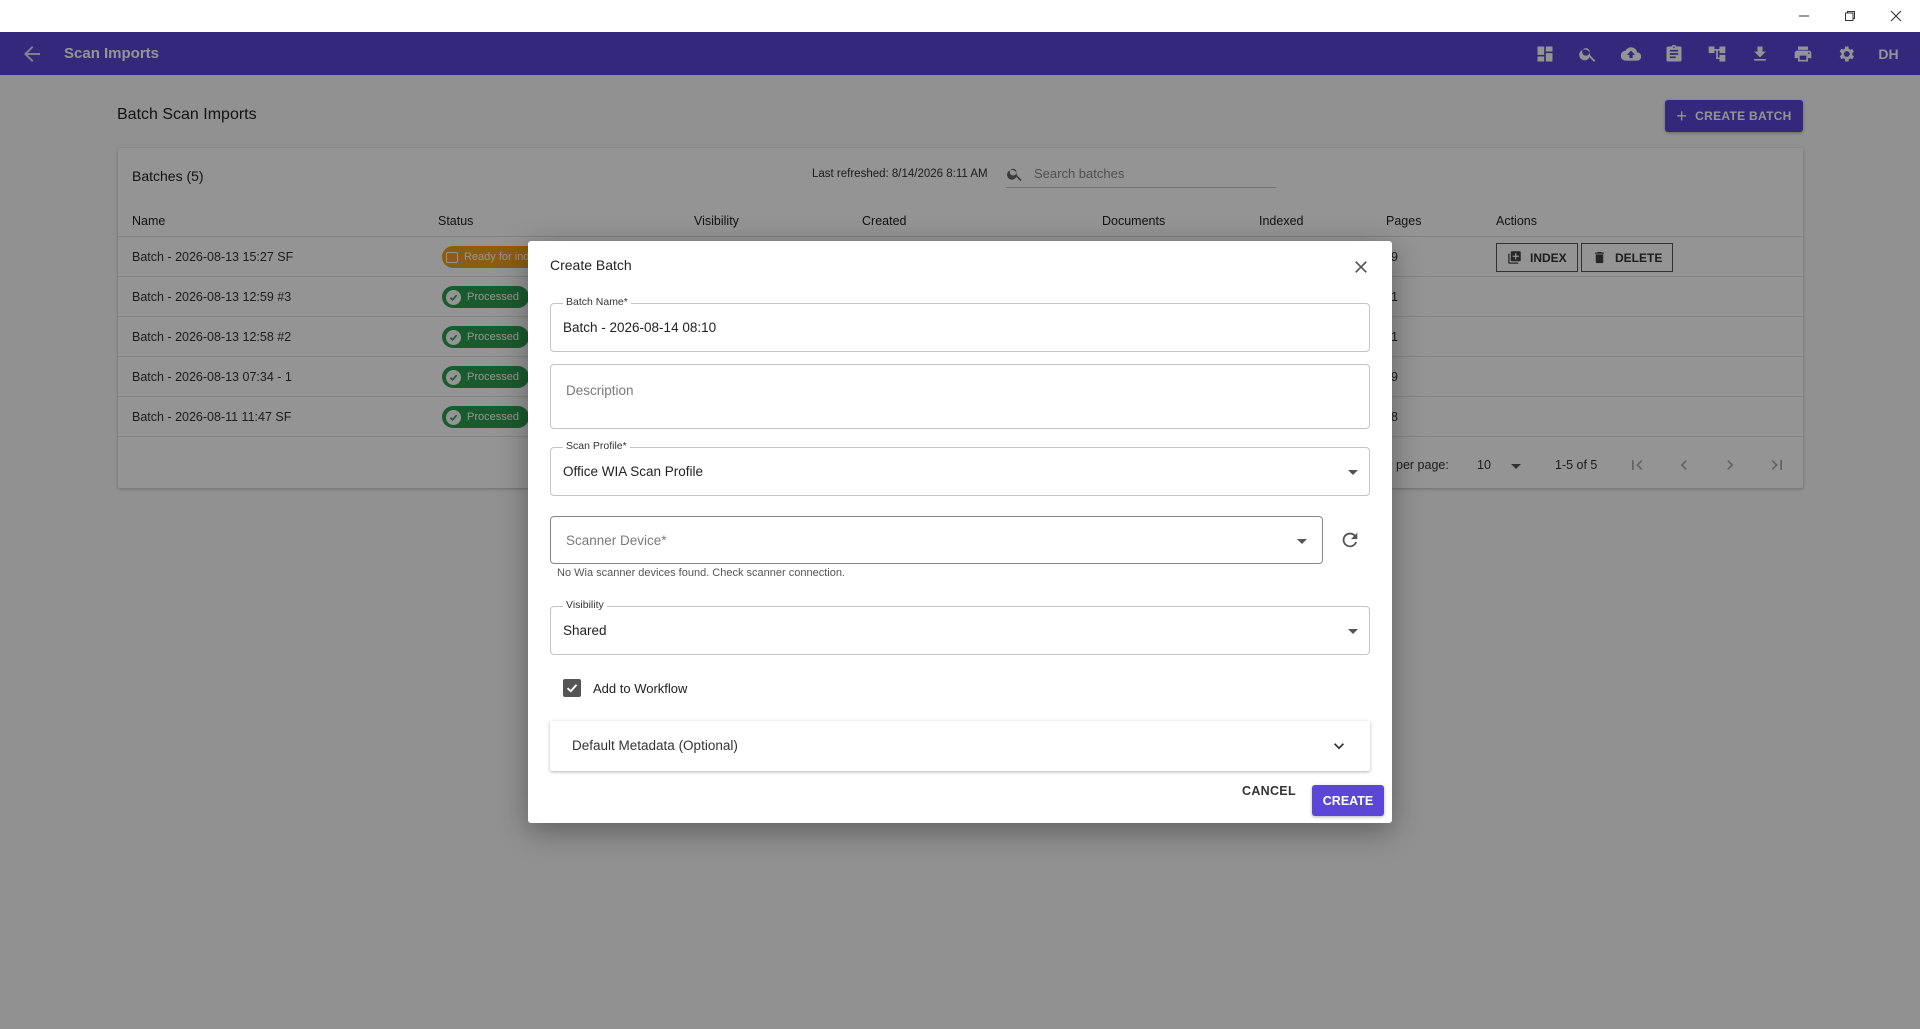 This screenshot has width=1920, height=1029. What do you see at coordinates (600, 390) in the screenshot?
I see `description-input: Description` at bounding box center [600, 390].